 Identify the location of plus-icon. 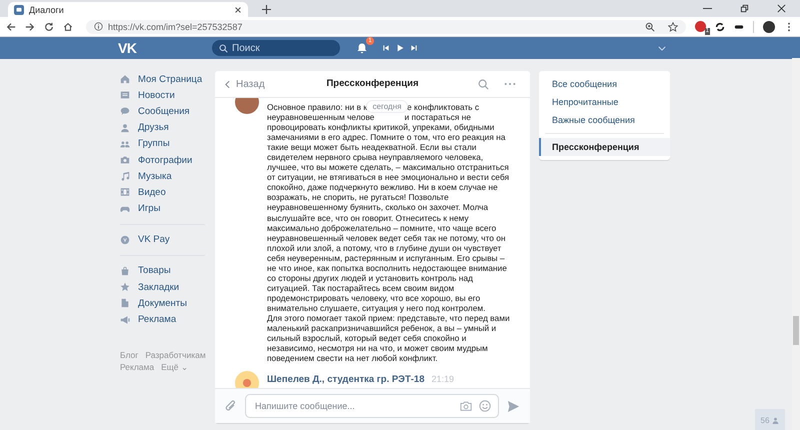
(266, 9).